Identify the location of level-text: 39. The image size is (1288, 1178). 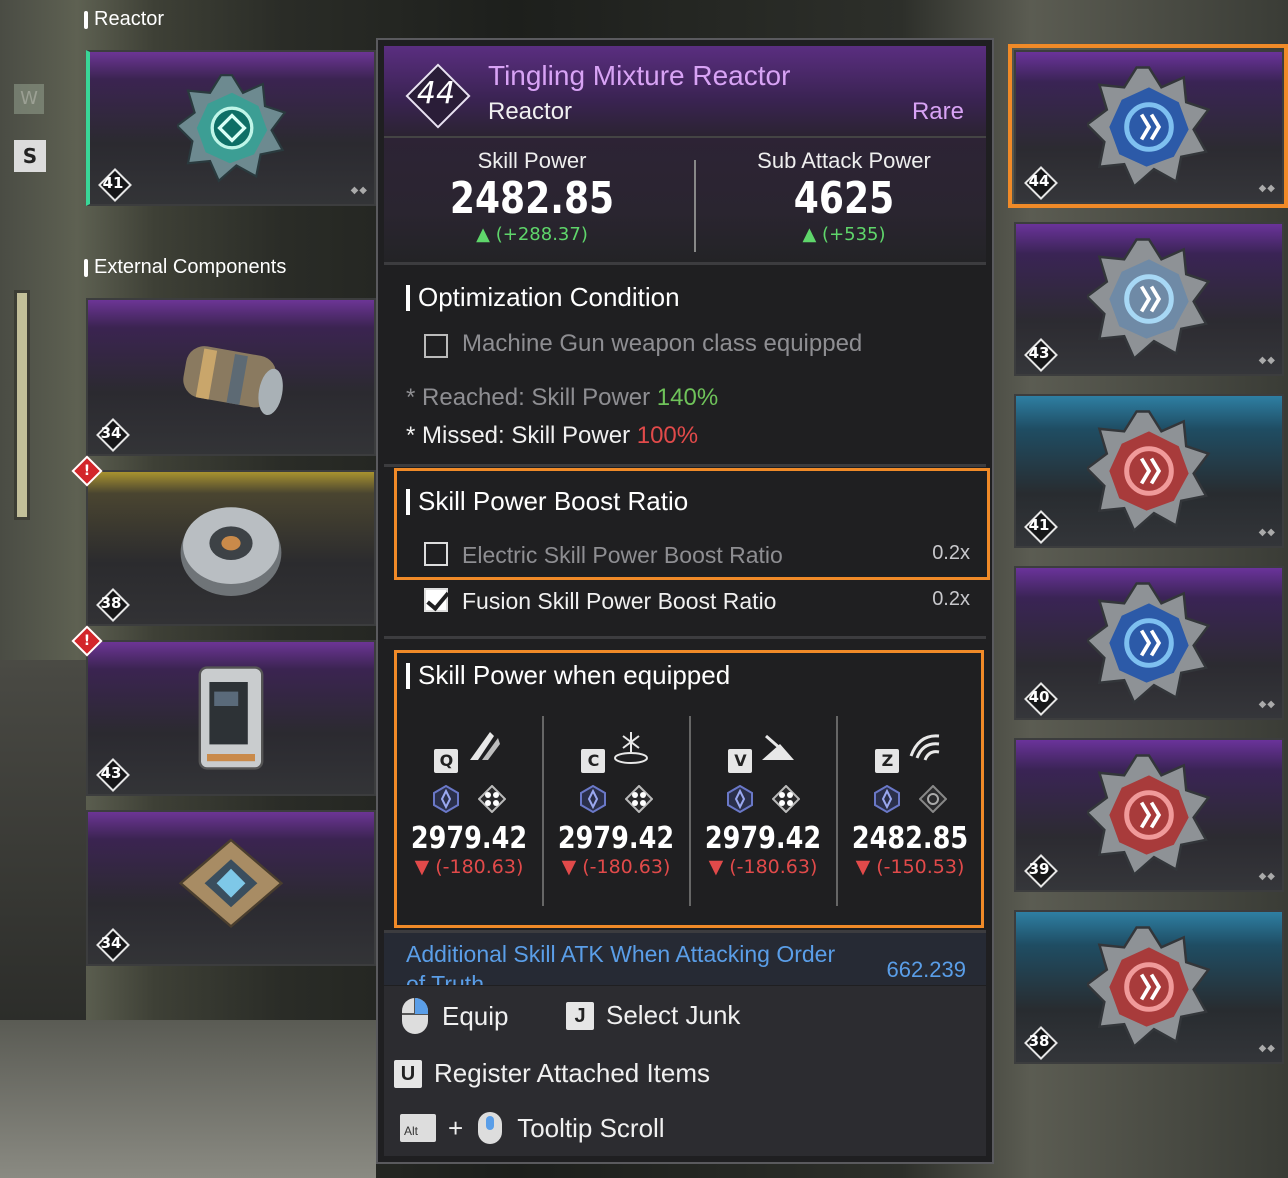
(1039, 869).